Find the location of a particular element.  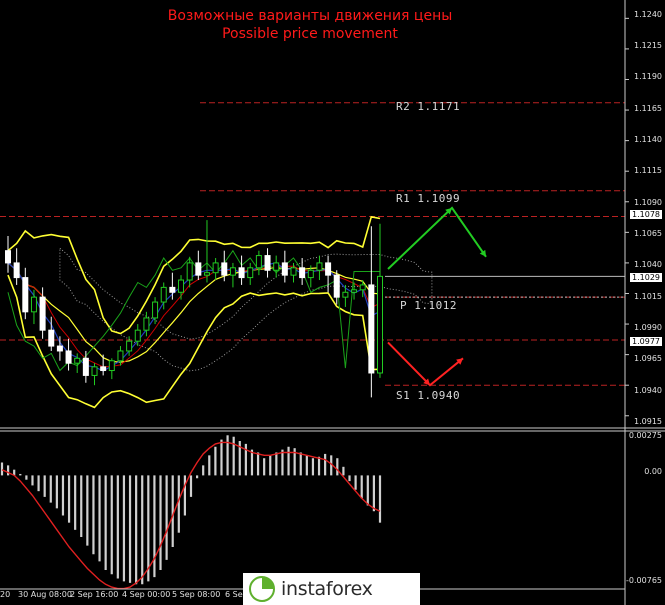

macd-panel is located at coordinates (191, 512).